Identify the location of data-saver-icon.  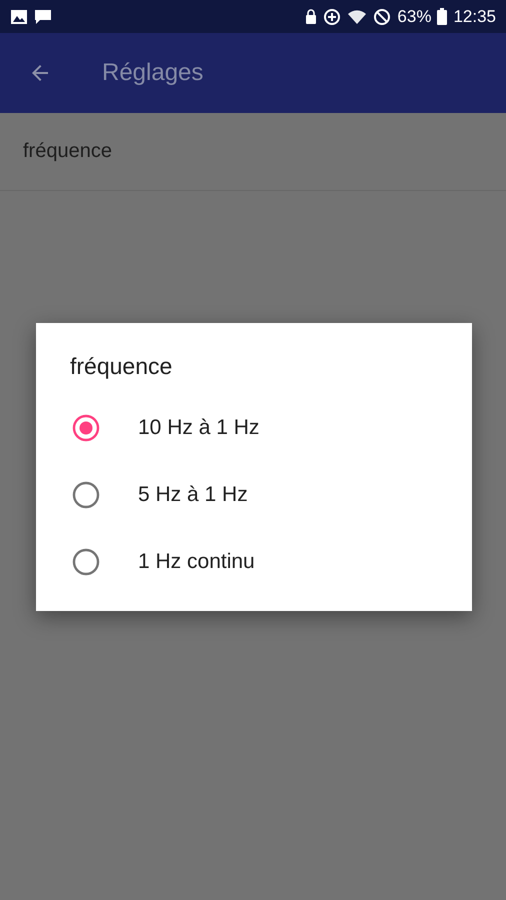
(332, 17).